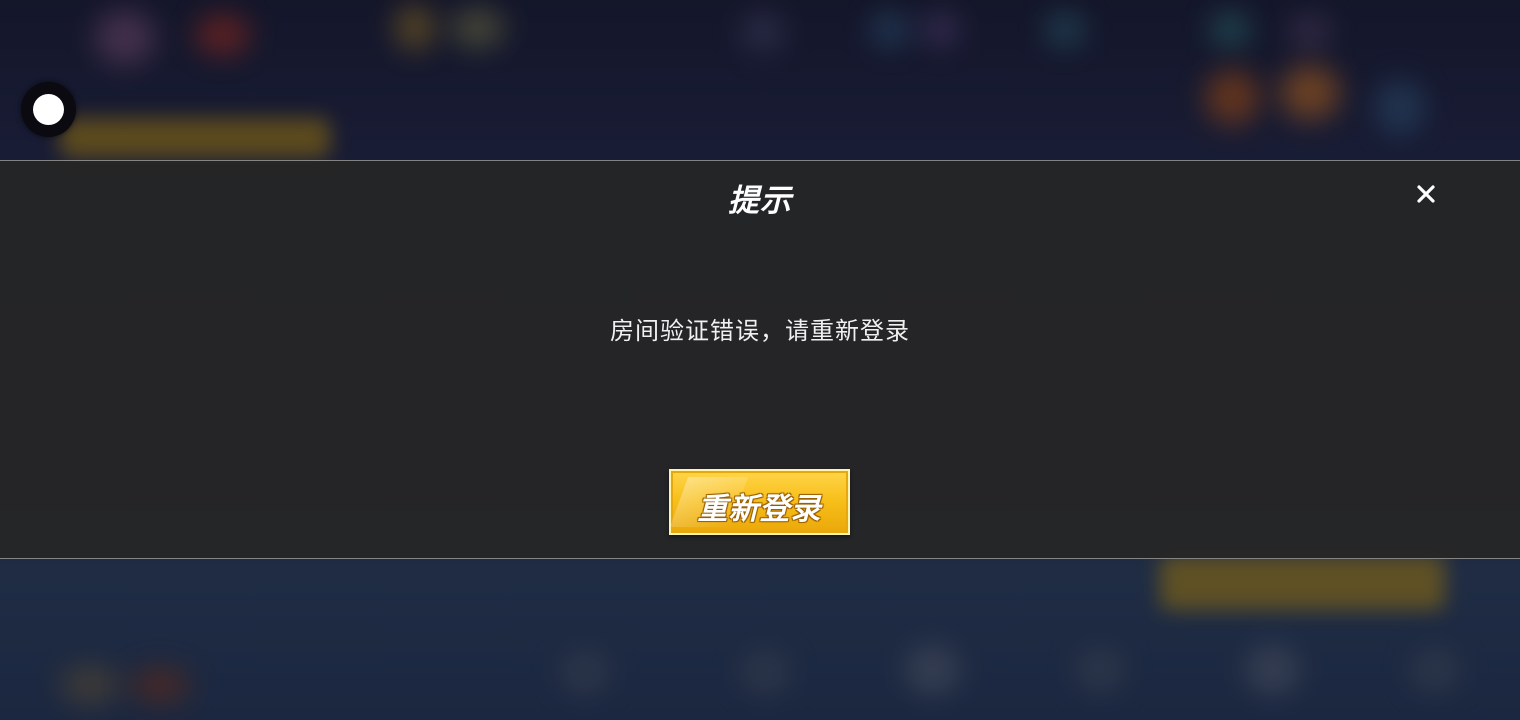 The height and width of the screenshot is (720, 1520). I want to click on close-icon, so click(1426, 194).